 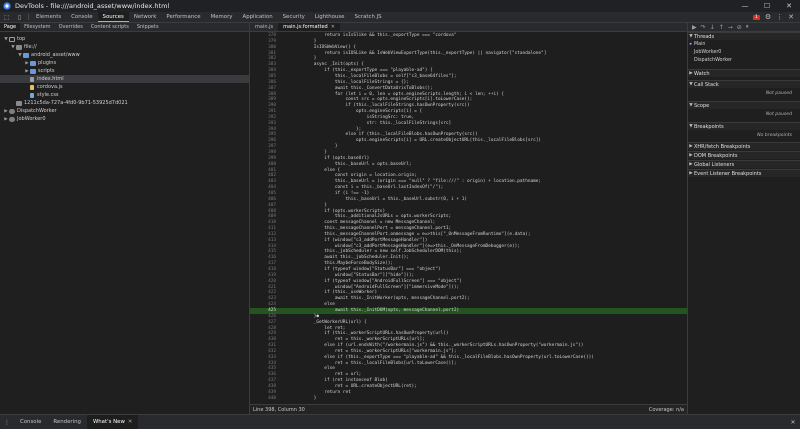 I want to click on step-over-icon: ↷, so click(x=703, y=27).